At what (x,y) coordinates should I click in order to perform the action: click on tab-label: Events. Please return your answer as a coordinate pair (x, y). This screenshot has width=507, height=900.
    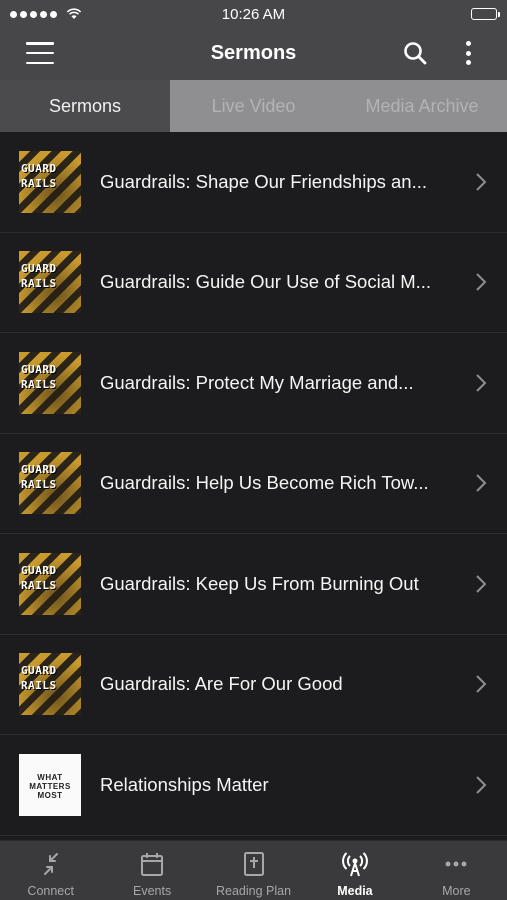
    Looking at the image, I should click on (152, 891).